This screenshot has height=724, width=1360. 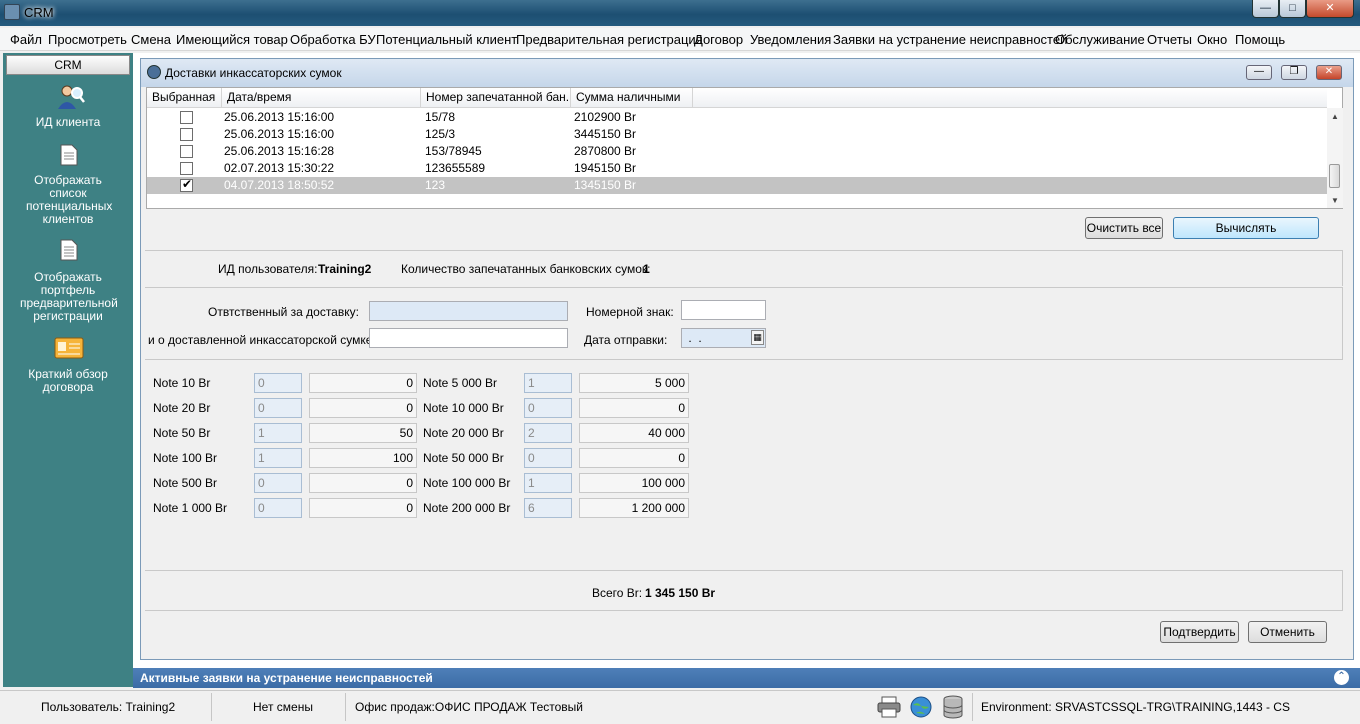 What do you see at coordinates (69, 349) in the screenshot?
I see `contract-card-icon` at bounding box center [69, 349].